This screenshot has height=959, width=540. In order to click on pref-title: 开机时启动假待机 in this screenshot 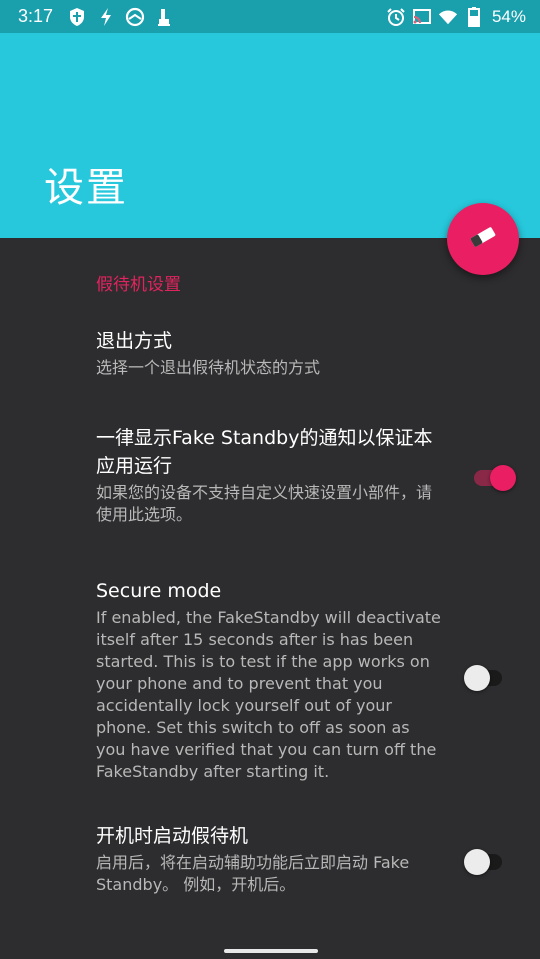, I will do `click(172, 836)`.